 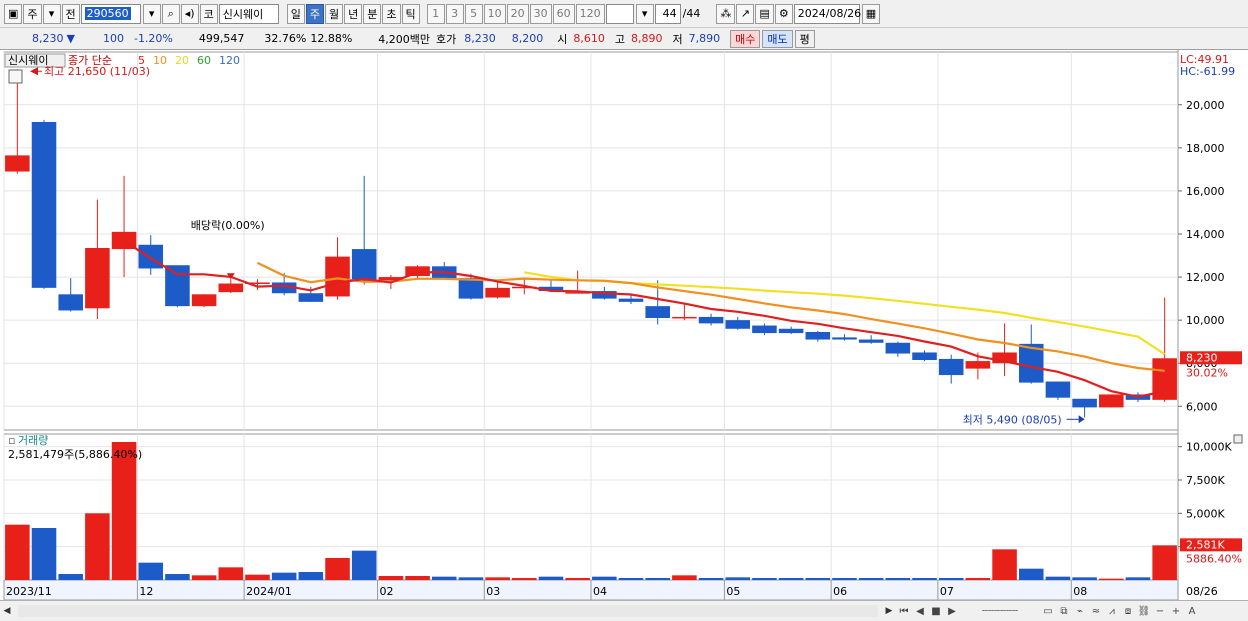 What do you see at coordinates (435, 13) in the screenshot?
I see `interval-1: 1` at bounding box center [435, 13].